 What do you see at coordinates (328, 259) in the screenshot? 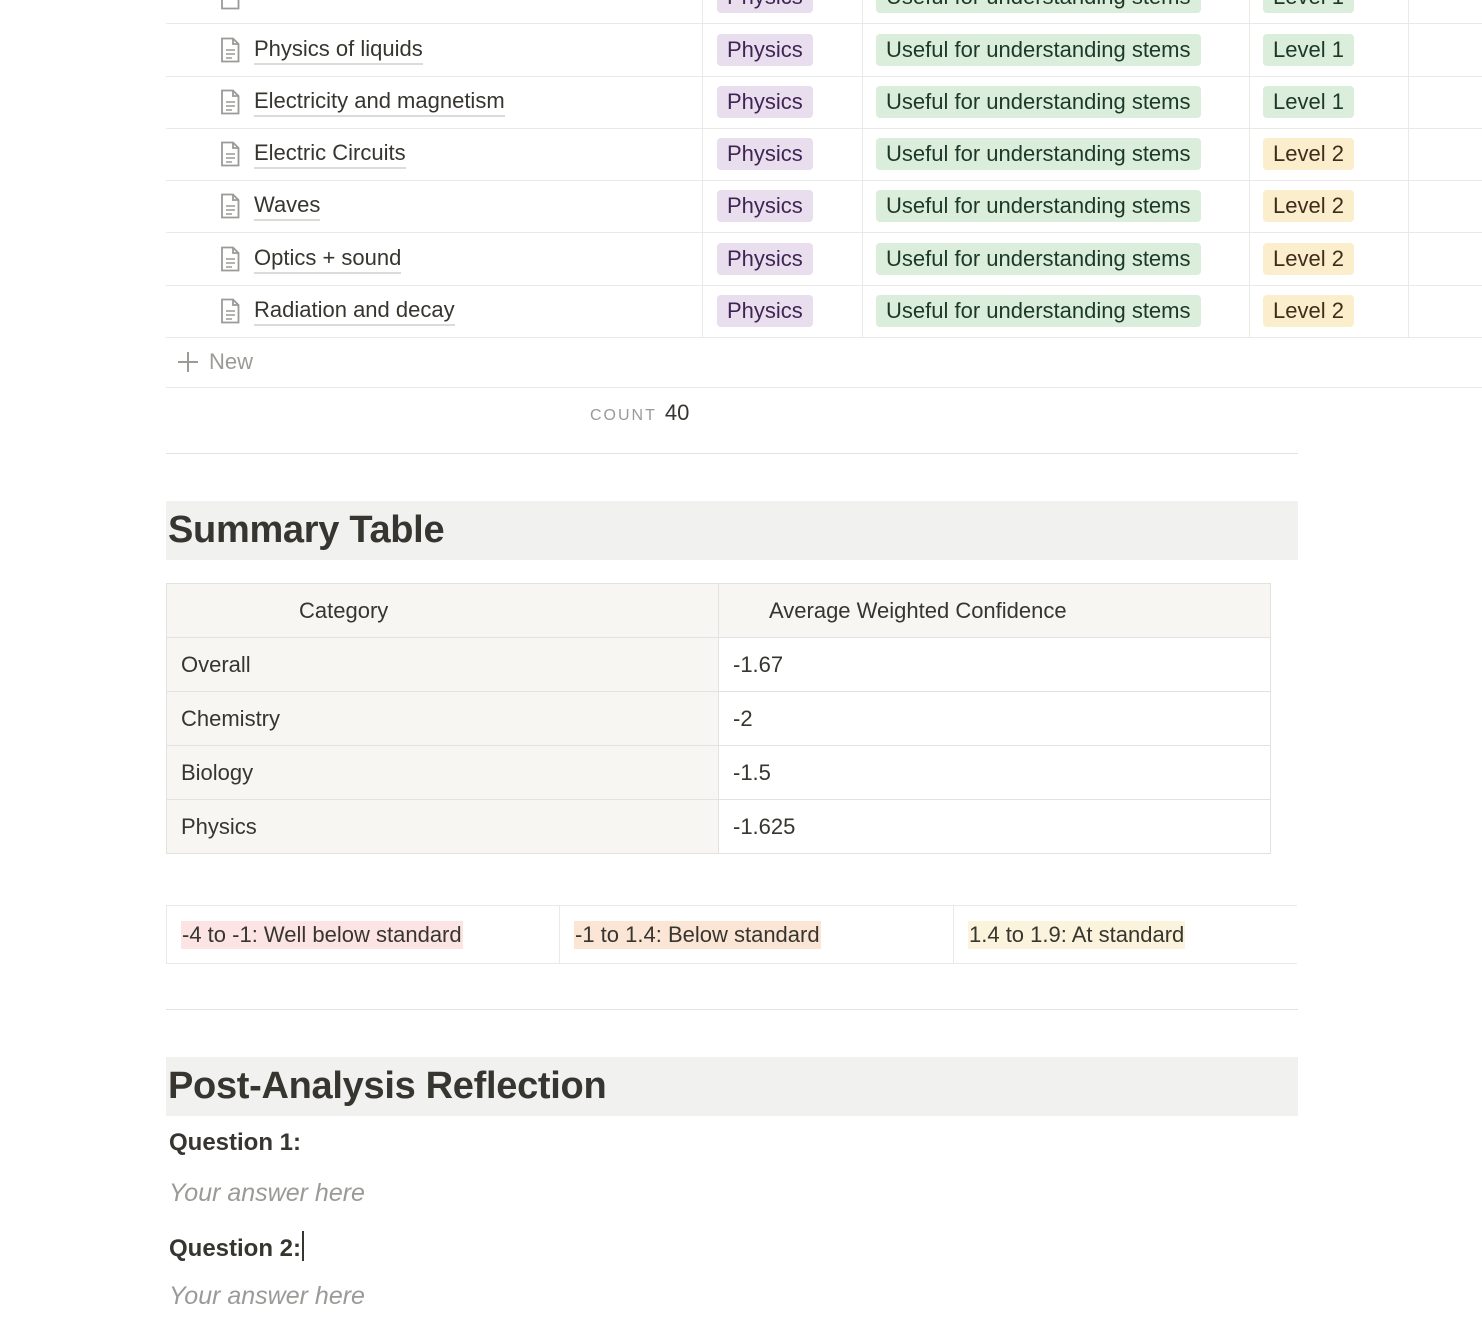
I see `page-title: Optics + sound` at bounding box center [328, 259].